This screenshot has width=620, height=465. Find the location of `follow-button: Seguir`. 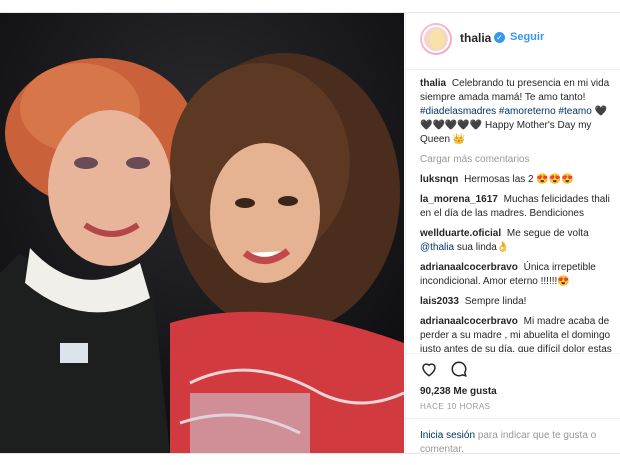

follow-button: Seguir is located at coordinates (527, 37).